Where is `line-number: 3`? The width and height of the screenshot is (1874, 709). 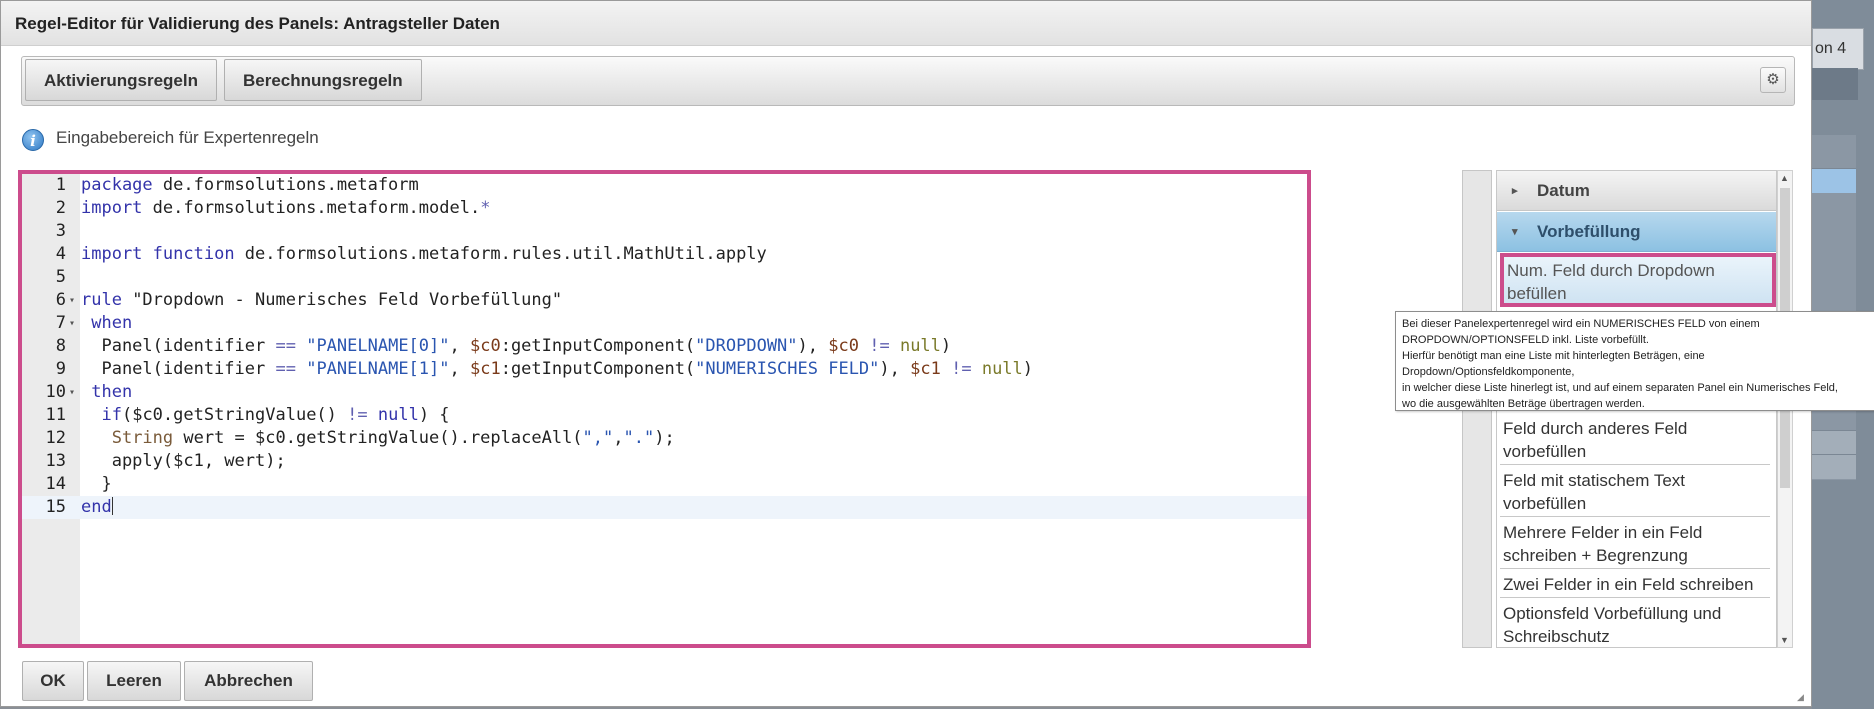 line-number: 3 is located at coordinates (60, 231).